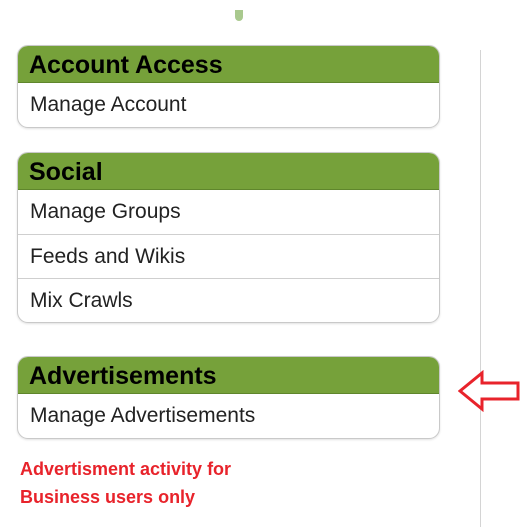  What do you see at coordinates (108, 497) in the screenshot?
I see `annotation-line-2: Business users only` at bounding box center [108, 497].